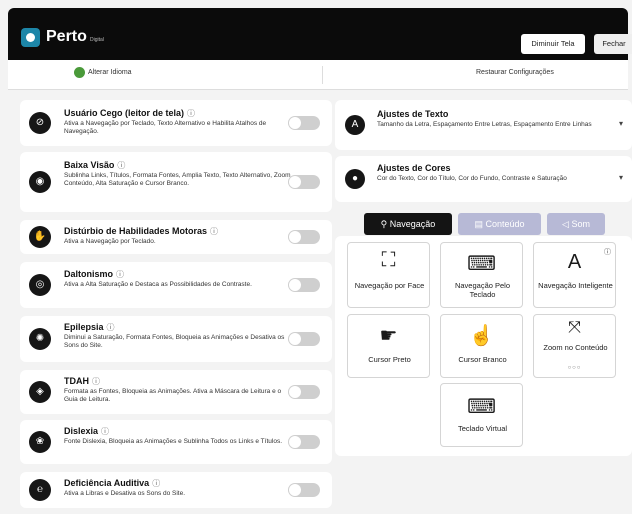  What do you see at coordinates (40, 442) in the screenshot?
I see `book-icon: ❀` at bounding box center [40, 442].